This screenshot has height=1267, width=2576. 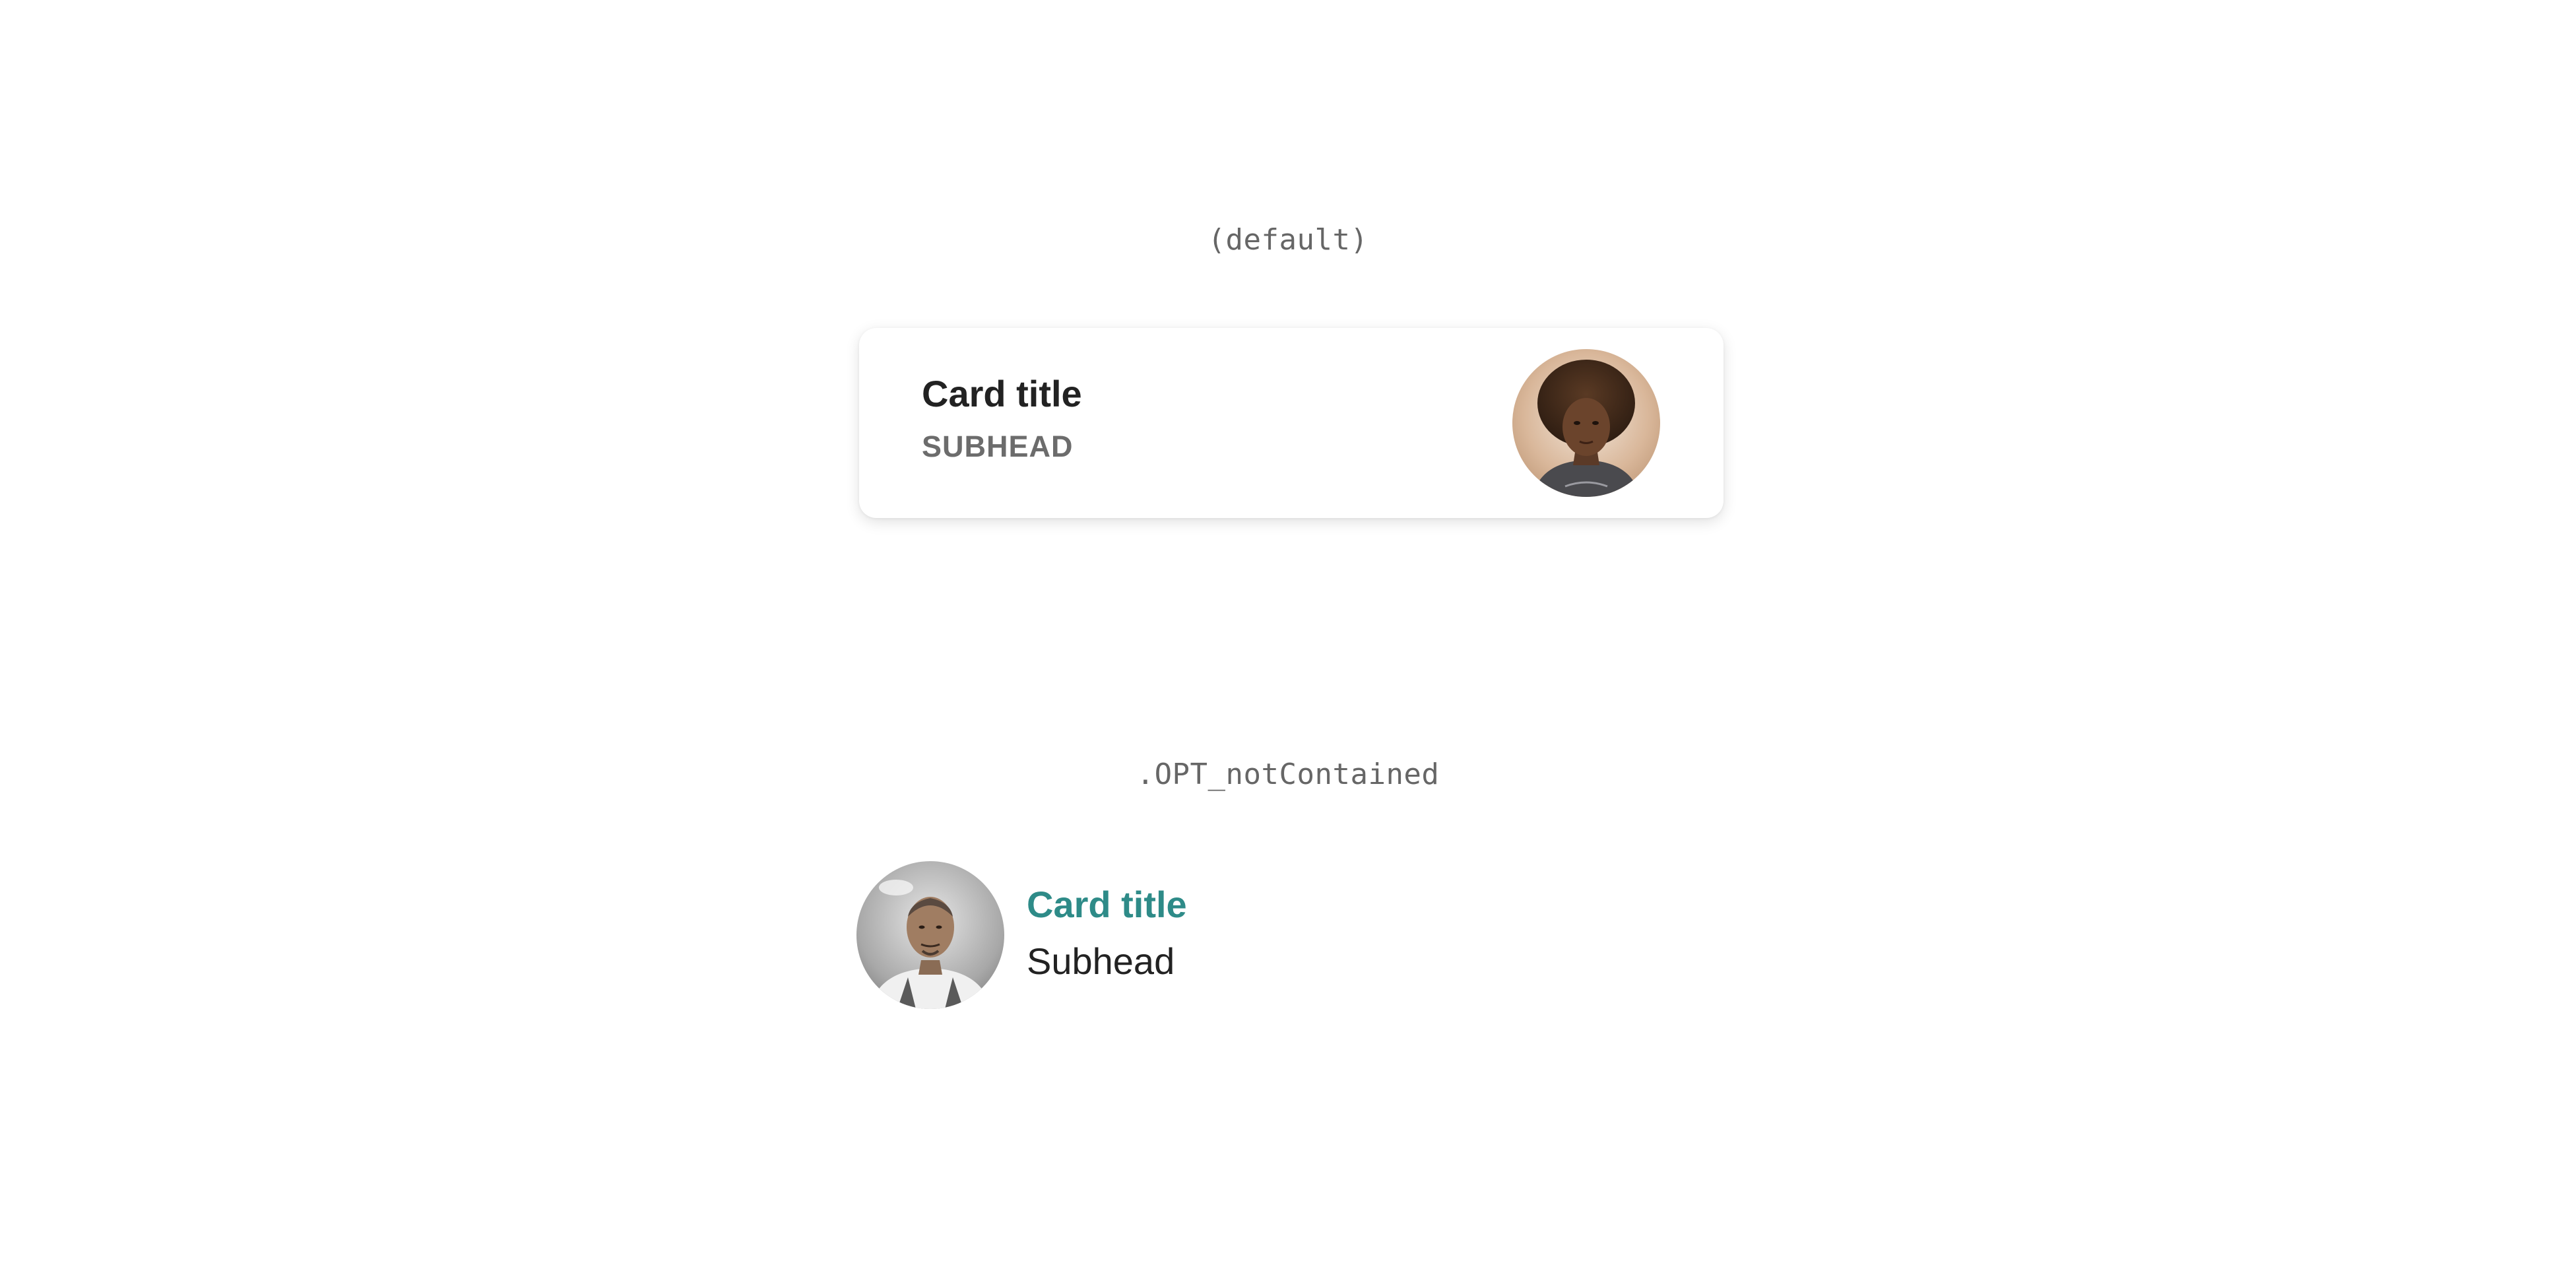 What do you see at coordinates (930, 935) in the screenshot?
I see `man-chef-portrait-avatar` at bounding box center [930, 935].